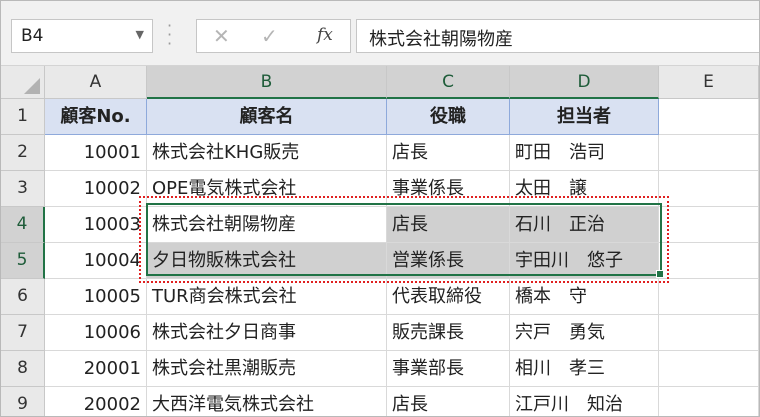 The width and height of the screenshot is (760, 417). What do you see at coordinates (584, 261) in the screenshot?
I see `cell-d5: 宇田川 悠子` at bounding box center [584, 261].